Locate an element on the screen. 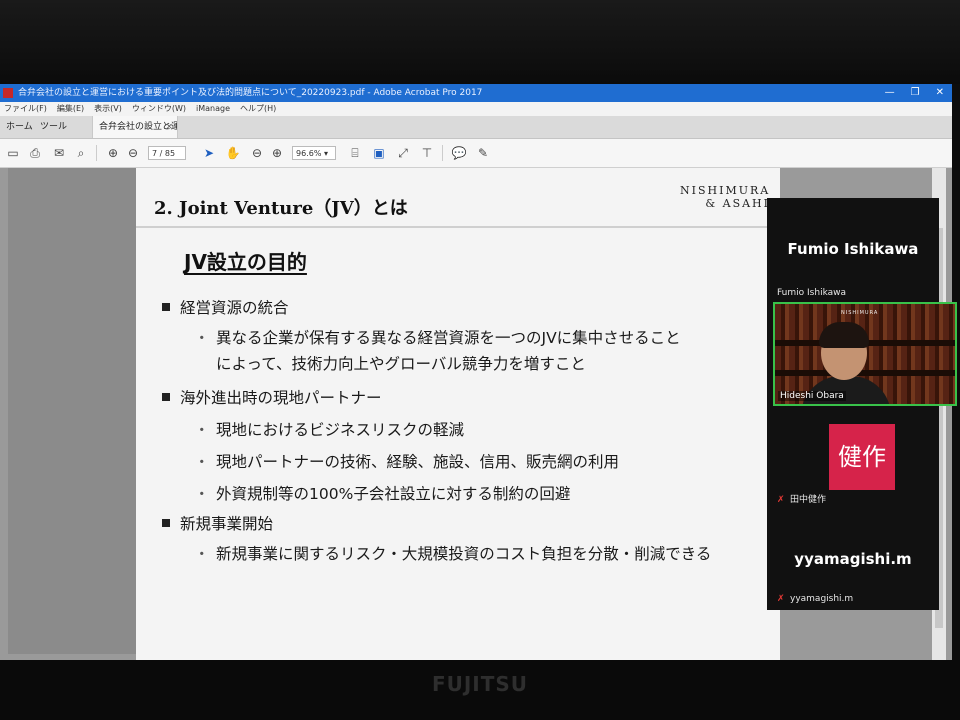 Image resolution: width=960 pixels, height=720 pixels. comment-icon: 💬 is located at coordinates (459, 153).